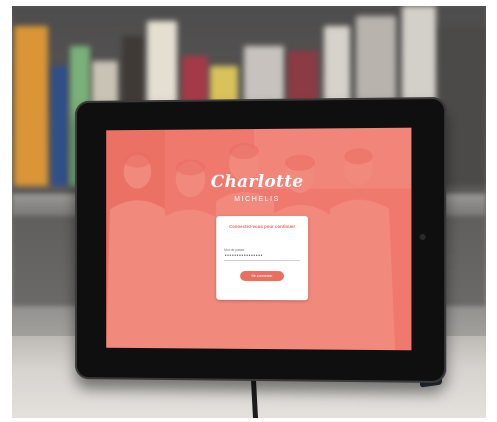 The image size is (497, 422). Describe the element at coordinates (262, 226) in the screenshot. I see `login-title: Connectez-vous pour continuer` at that location.